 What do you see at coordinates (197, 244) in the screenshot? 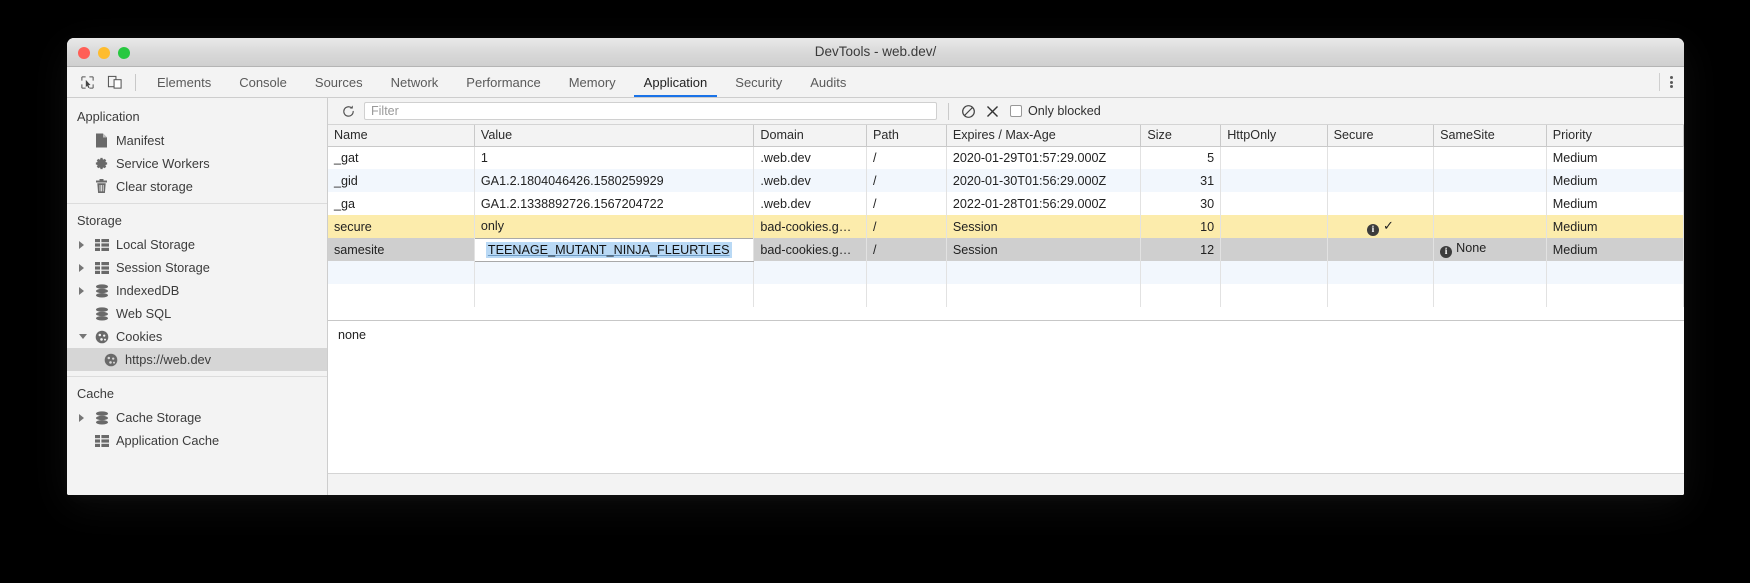
I see `sidebar-item-local-storage: Local Storage` at bounding box center [197, 244].